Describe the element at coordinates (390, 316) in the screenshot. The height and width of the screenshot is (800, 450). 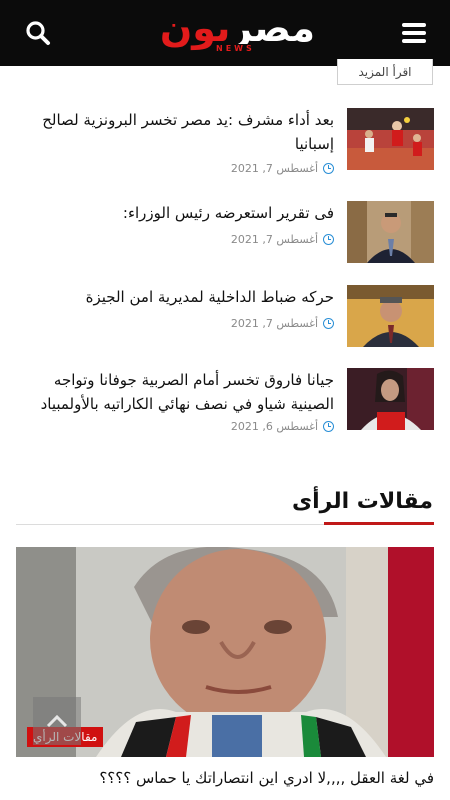
I see `officer-photo` at that location.